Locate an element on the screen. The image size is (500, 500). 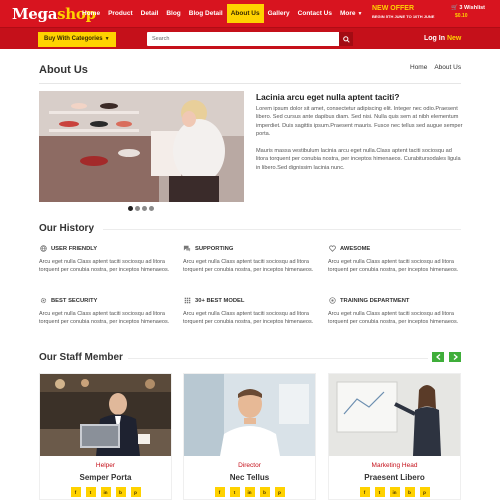
staff-photo is located at coordinates (249, 415).